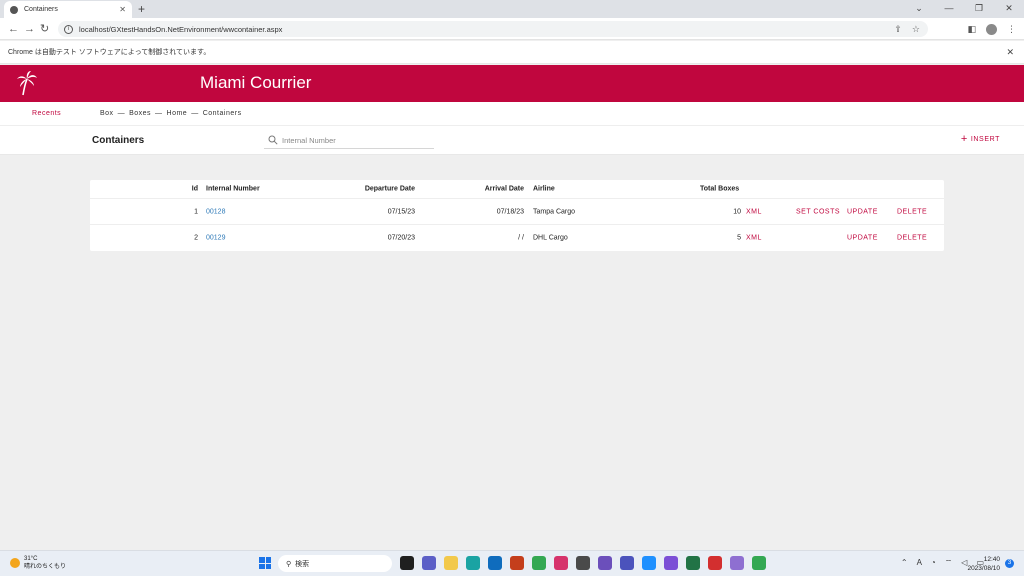 Image resolution: width=1024 pixels, height=576 pixels. What do you see at coordinates (429, 563) in the screenshot?
I see `chat-icon` at bounding box center [429, 563].